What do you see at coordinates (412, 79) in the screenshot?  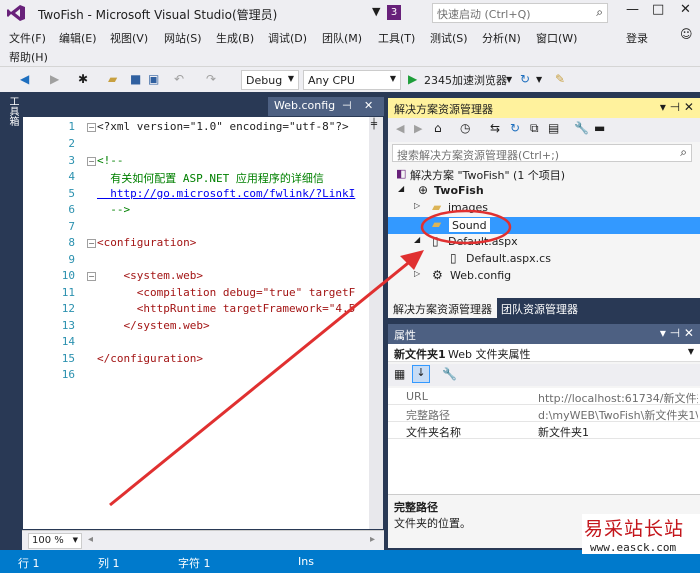 I see `start-debug-icon: ▶` at bounding box center [412, 79].